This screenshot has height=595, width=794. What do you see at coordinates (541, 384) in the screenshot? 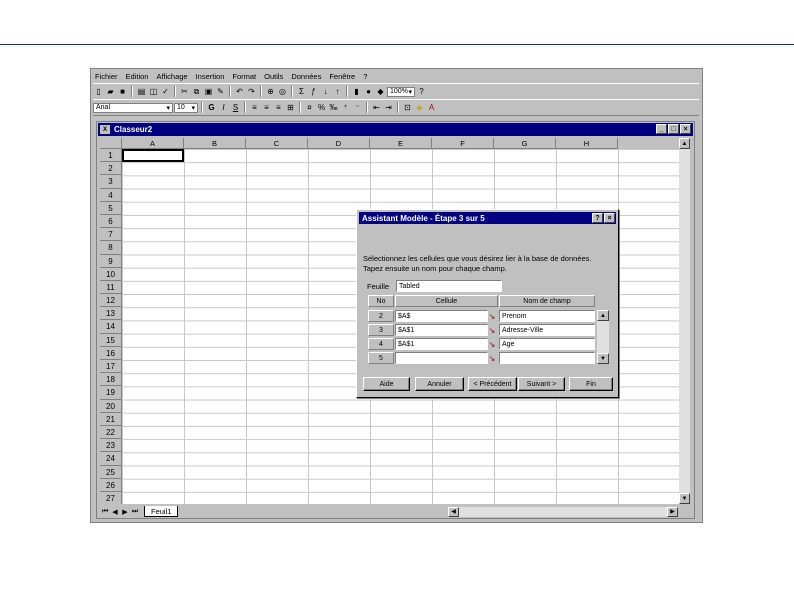
I see `next-button: Suivant >` at bounding box center [541, 384].